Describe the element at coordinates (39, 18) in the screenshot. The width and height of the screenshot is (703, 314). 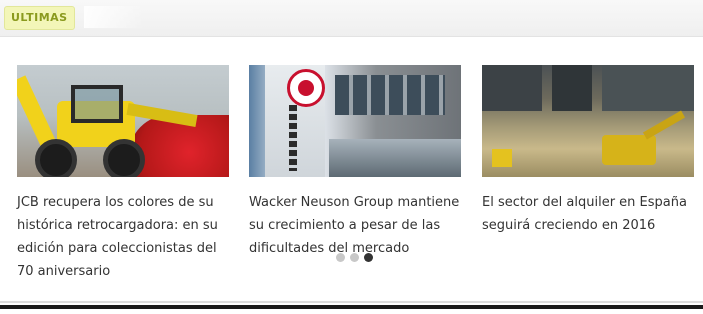
I see `section-tab-ultimas: ULTIMAS` at that location.